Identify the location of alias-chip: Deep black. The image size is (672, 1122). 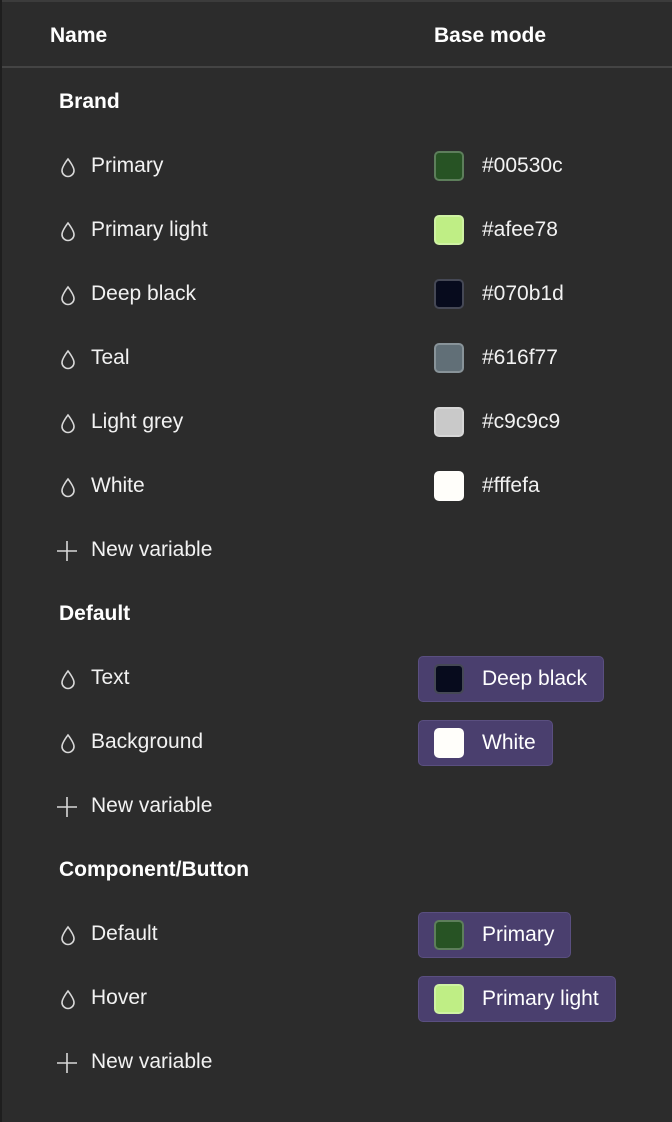
(511, 679).